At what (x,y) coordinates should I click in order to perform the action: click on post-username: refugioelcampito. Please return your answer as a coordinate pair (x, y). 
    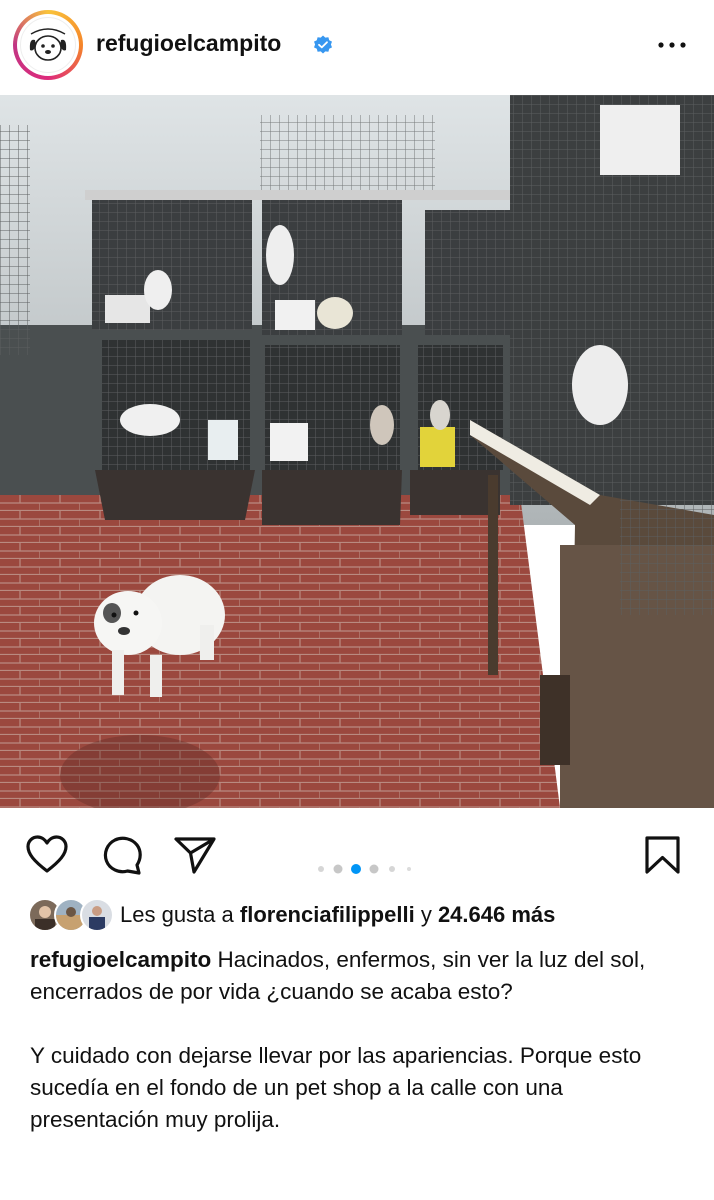
    Looking at the image, I should click on (188, 43).